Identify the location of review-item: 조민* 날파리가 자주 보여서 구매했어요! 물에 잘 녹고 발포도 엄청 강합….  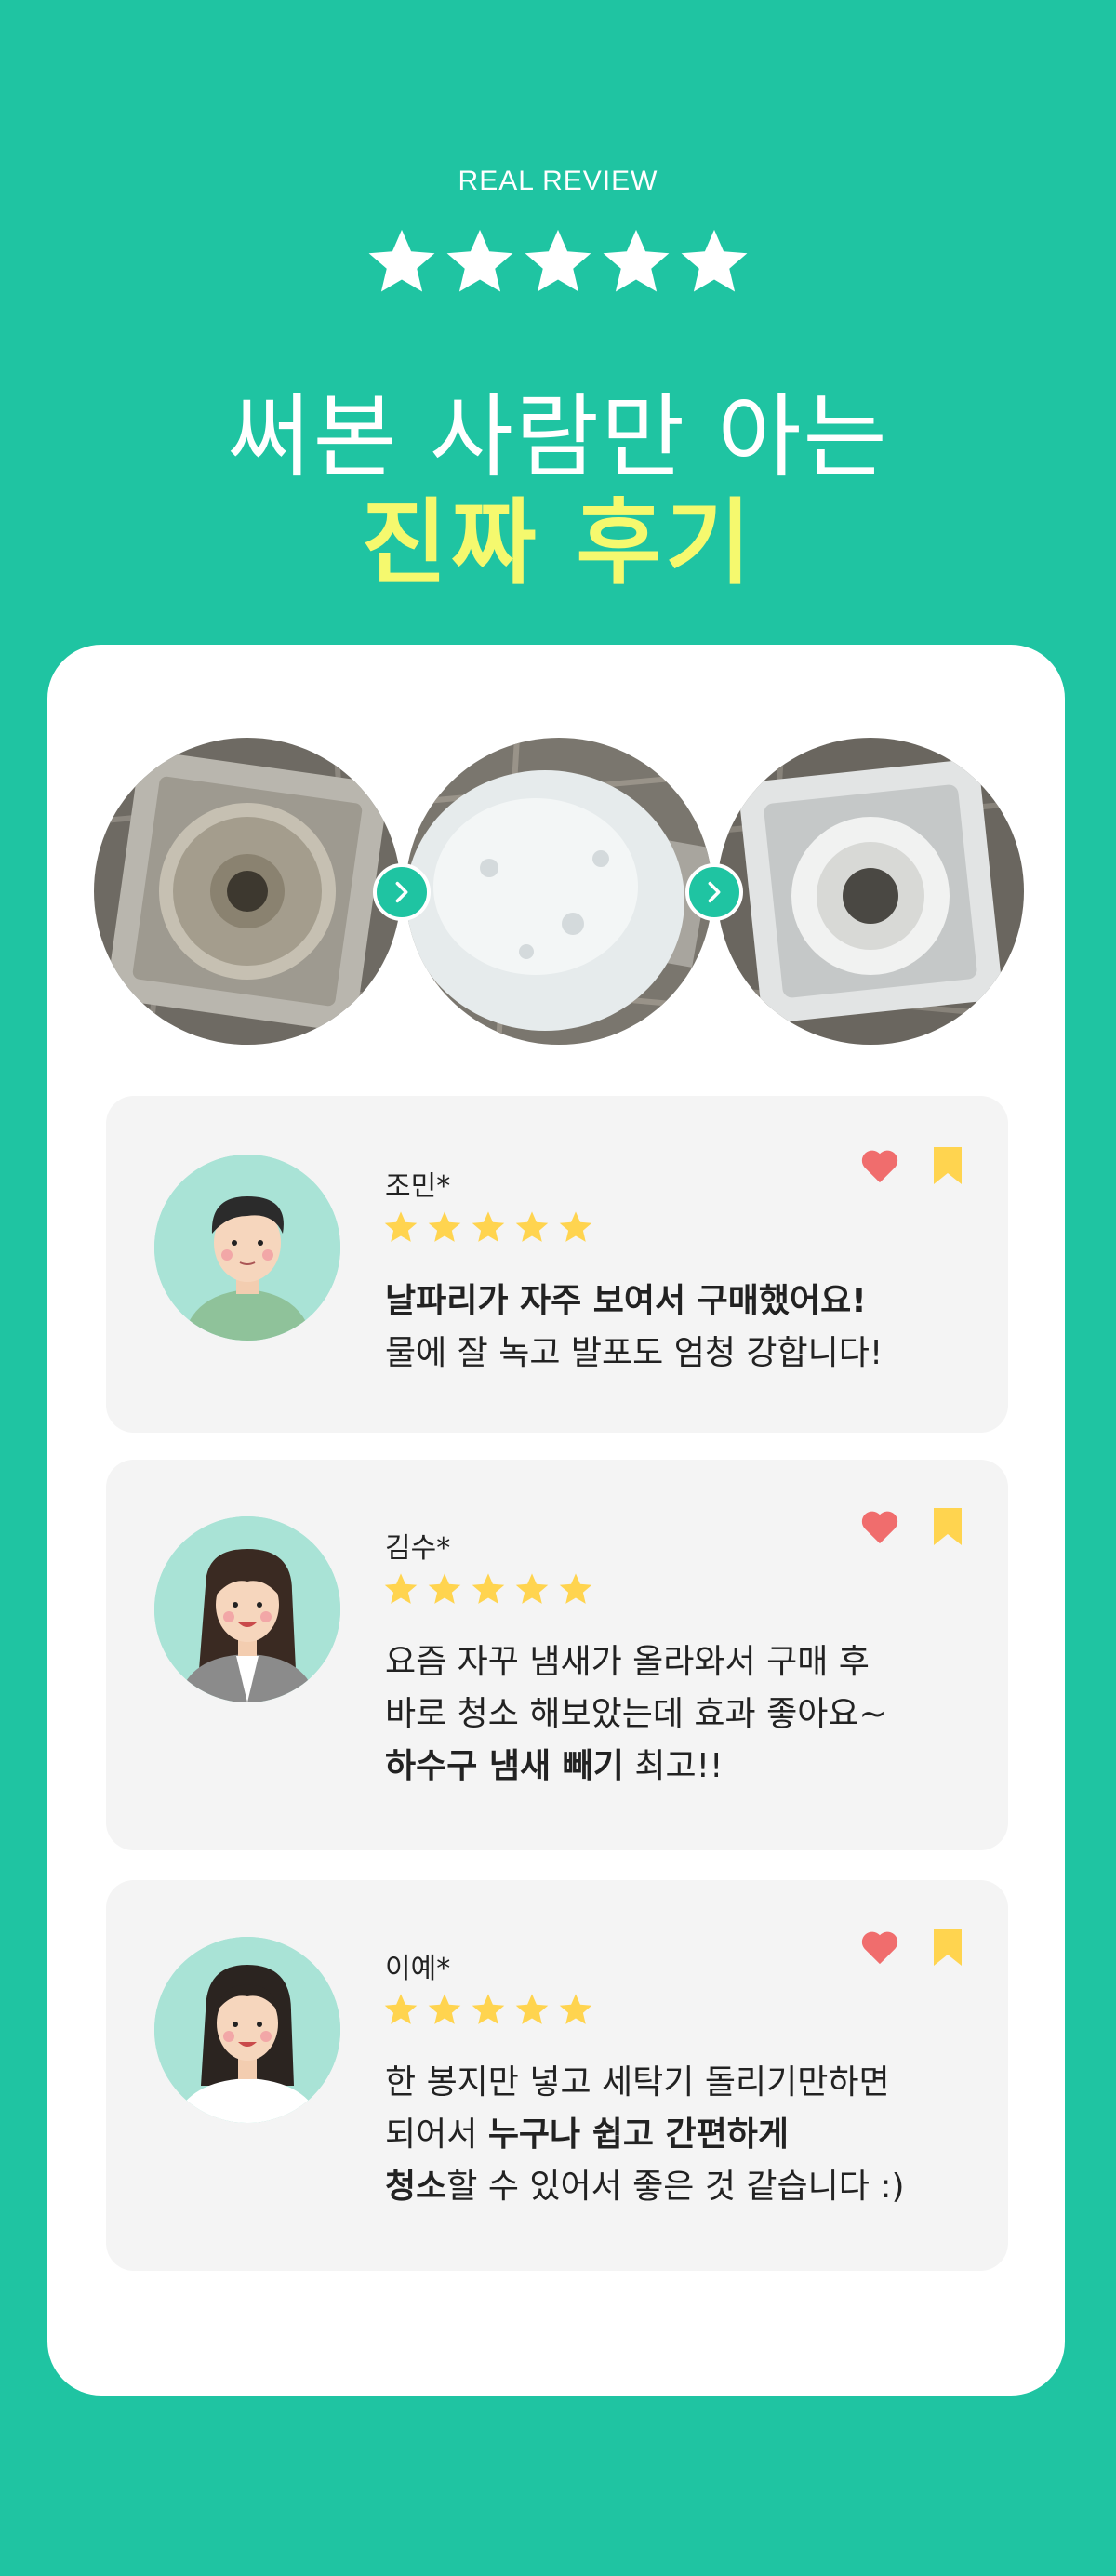
(557, 1264).